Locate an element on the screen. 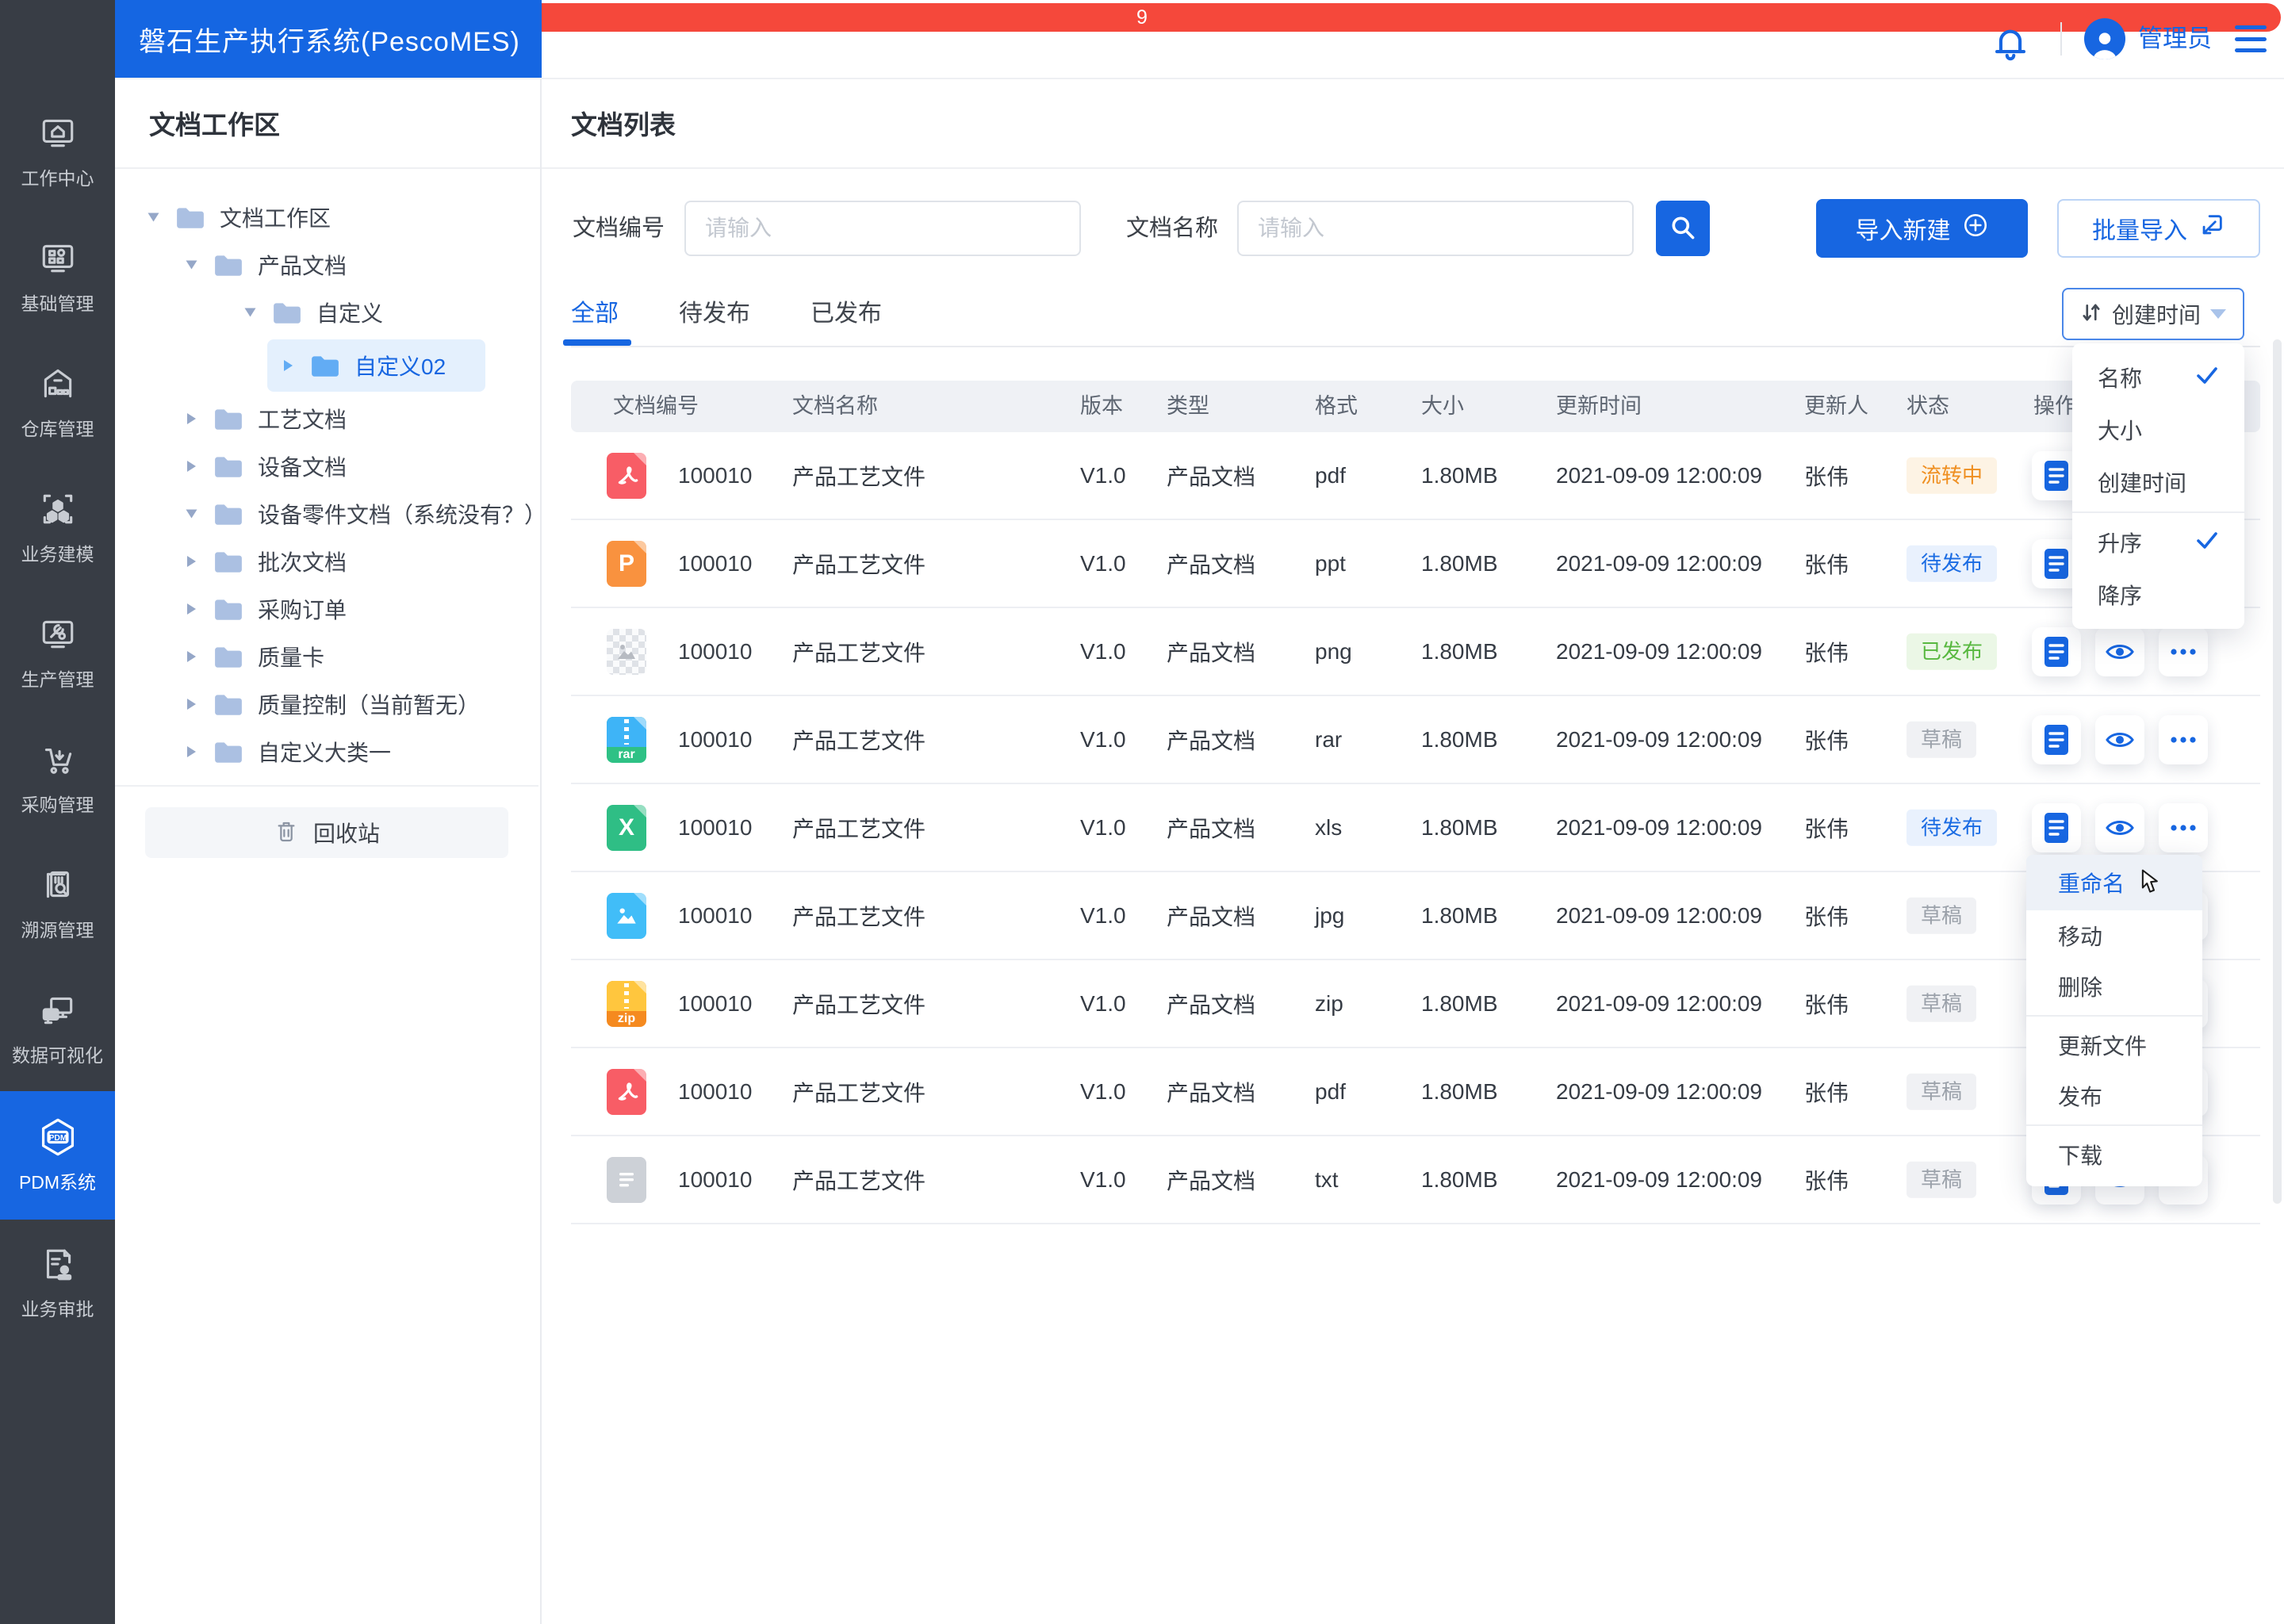  rail-item-procurement: 采购管理 is located at coordinates (57, 778).